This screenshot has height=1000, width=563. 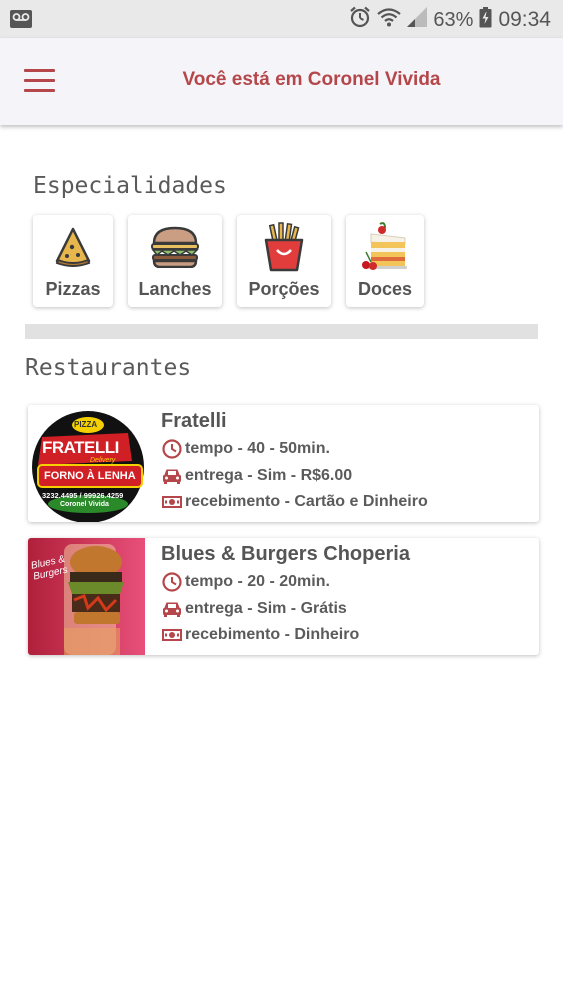 I want to click on battery-level: 63%, so click(x=453, y=19).